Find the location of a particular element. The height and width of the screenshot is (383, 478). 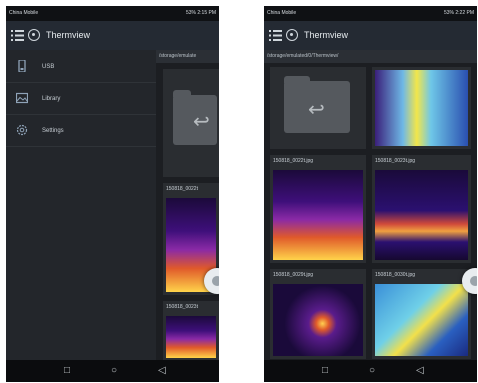

image-tile: 150818_0030t.jpg is located at coordinates (421, 314).